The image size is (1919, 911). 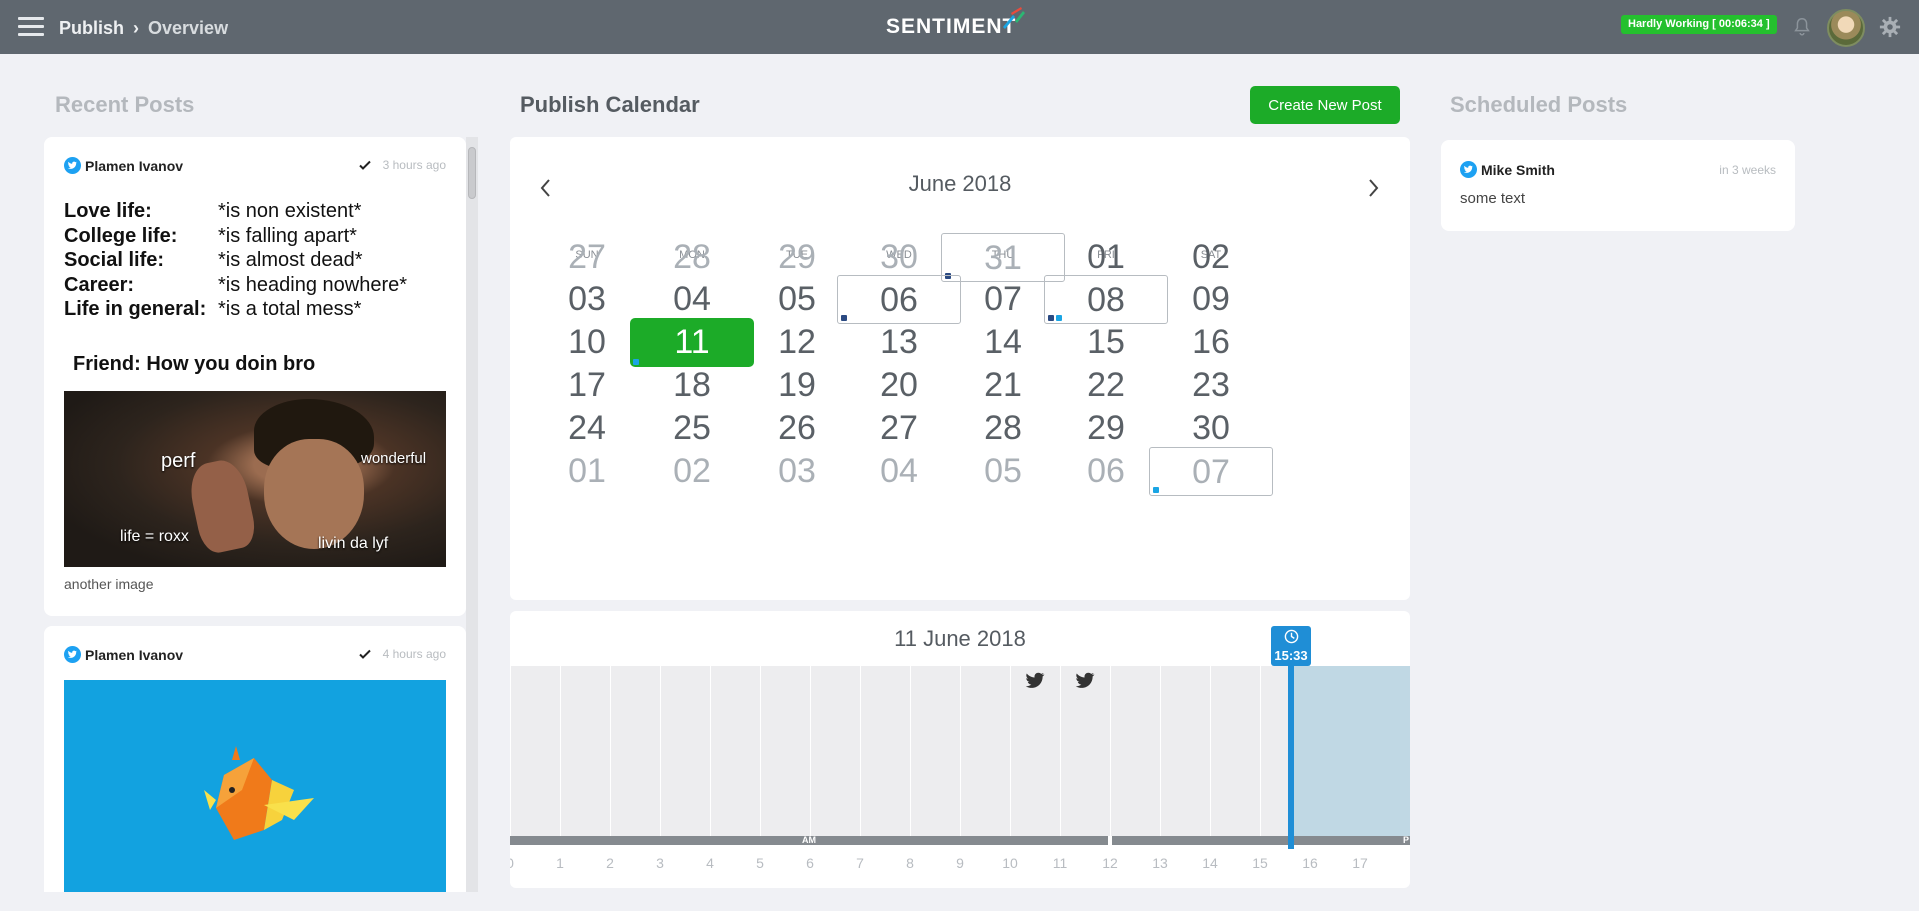 What do you see at coordinates (255, 165) in the screenshot?
I see `post-header: Plamen Ivanov 3 hours ago` at bounding box center [255, 165].